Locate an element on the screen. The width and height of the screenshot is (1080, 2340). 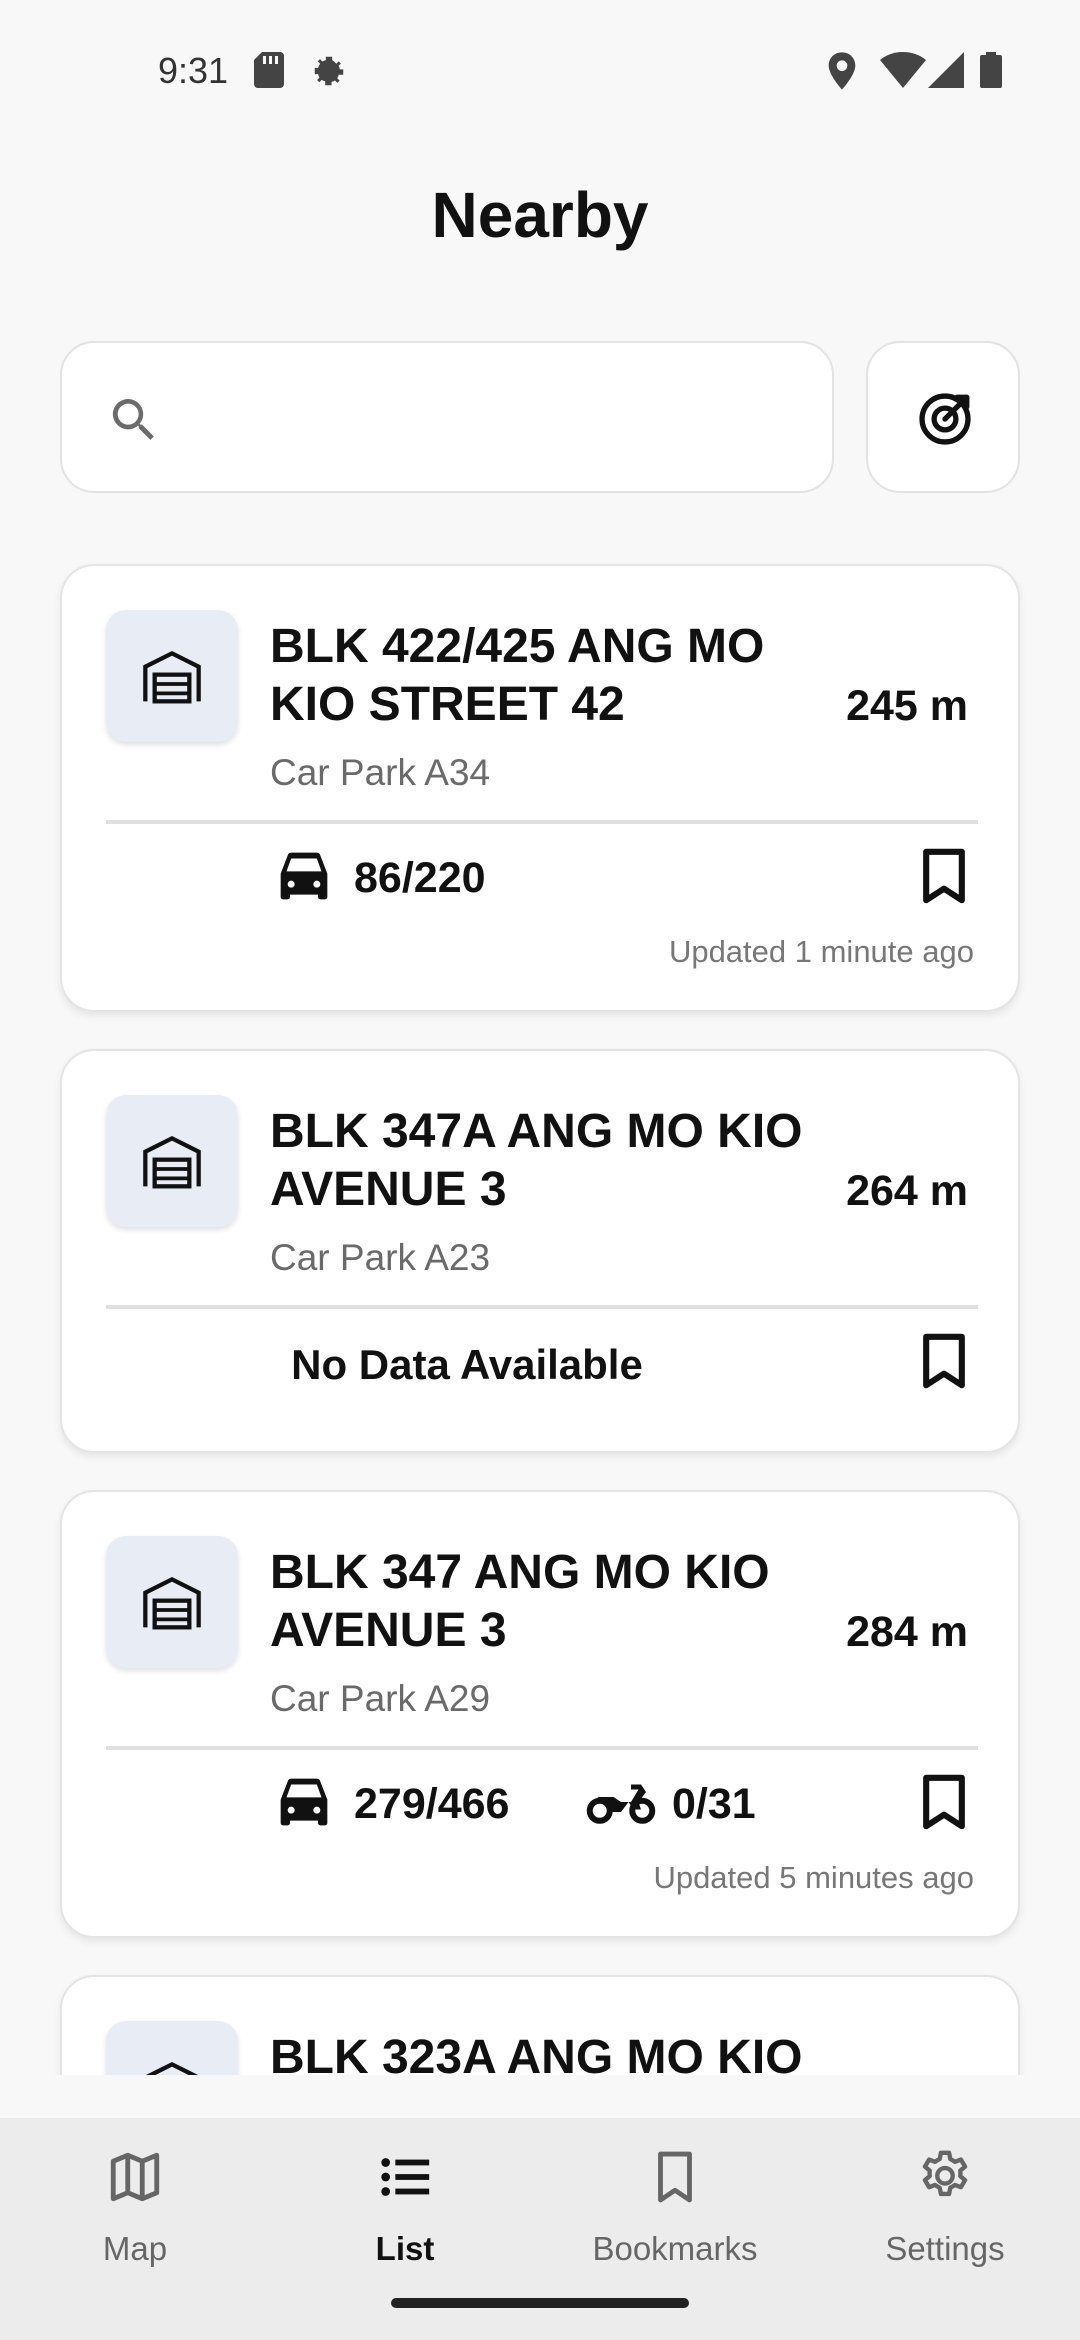
carpark-distance: 264 m is located at coordinates (907, 1191).